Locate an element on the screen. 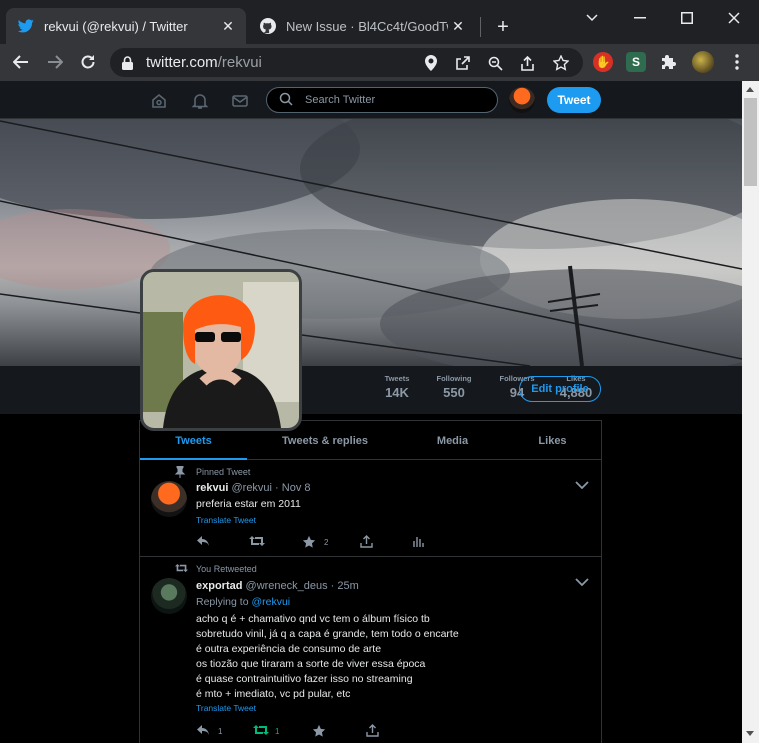  tweet-header: rekvui @rekvui · Nov 8 is located at coordinates (253, 488).